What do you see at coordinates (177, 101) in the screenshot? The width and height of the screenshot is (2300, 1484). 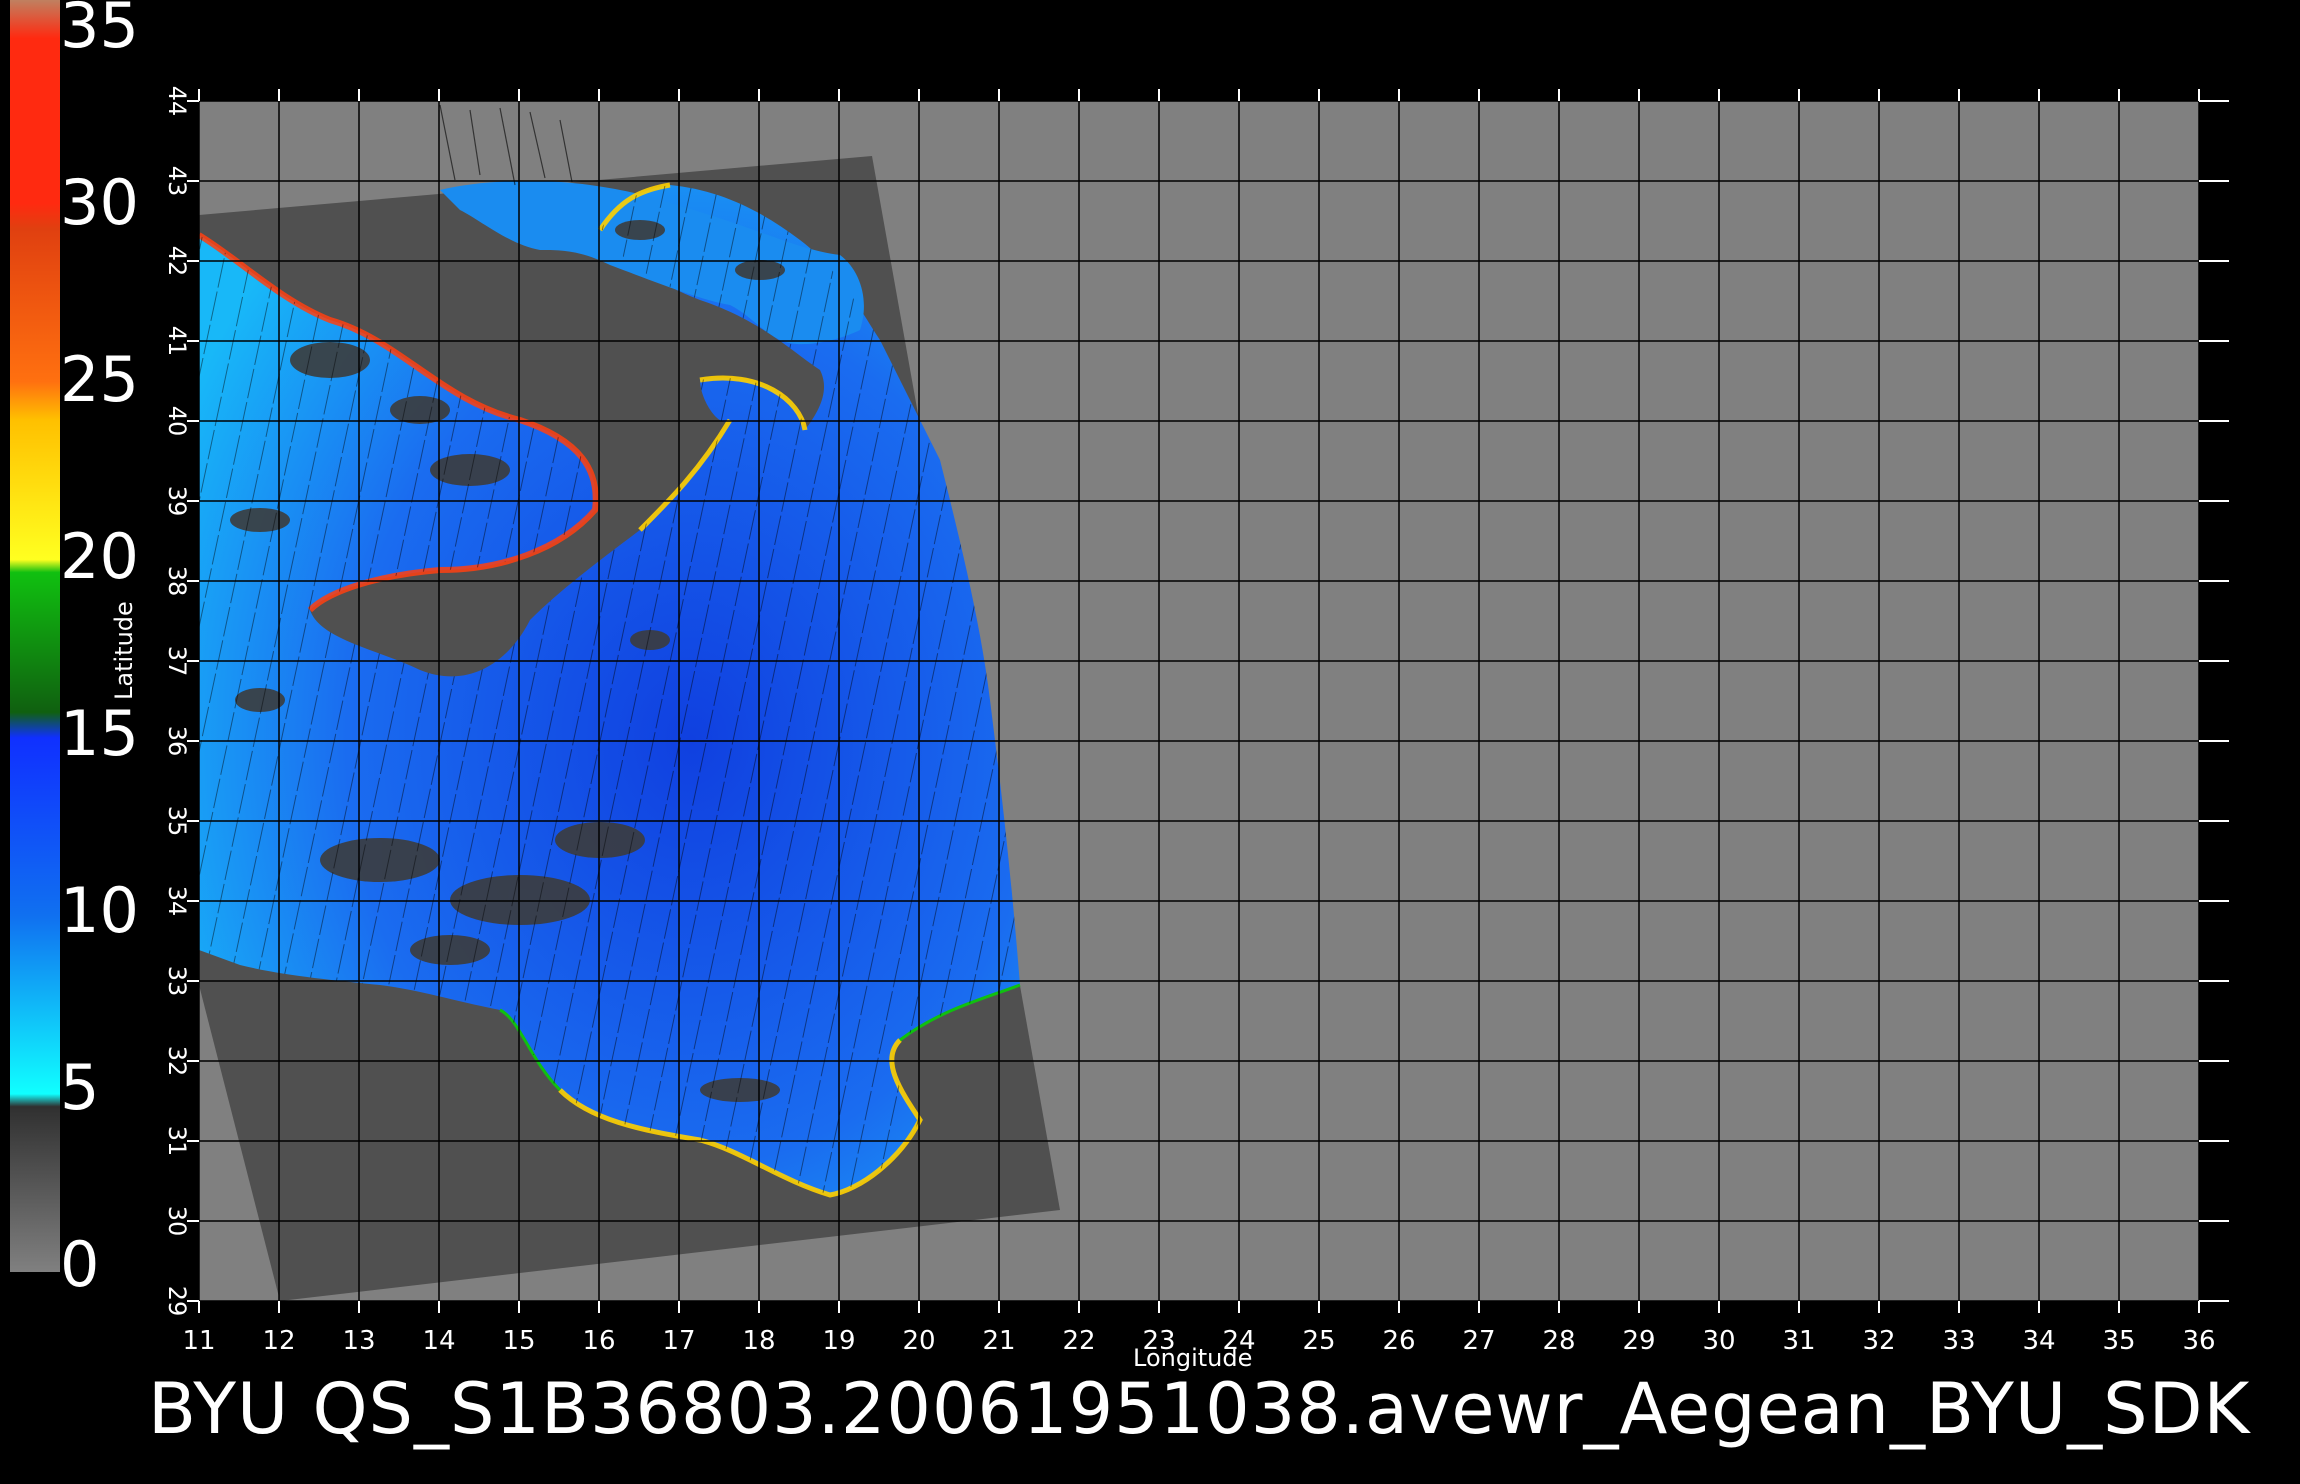 I see `y-tick-label: 44` at bounding box center [177, 101].